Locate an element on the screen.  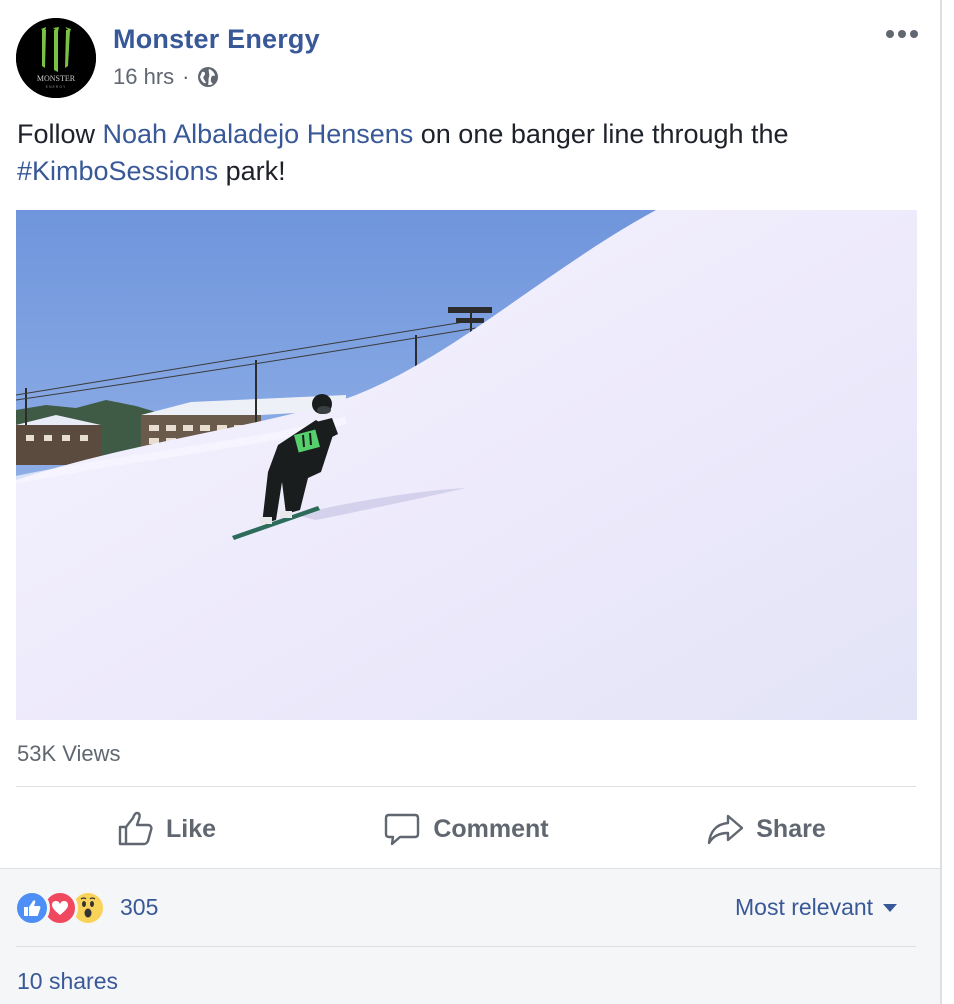
page-avatar: MONSTER ENERGY is located at coordinates (56, 58).